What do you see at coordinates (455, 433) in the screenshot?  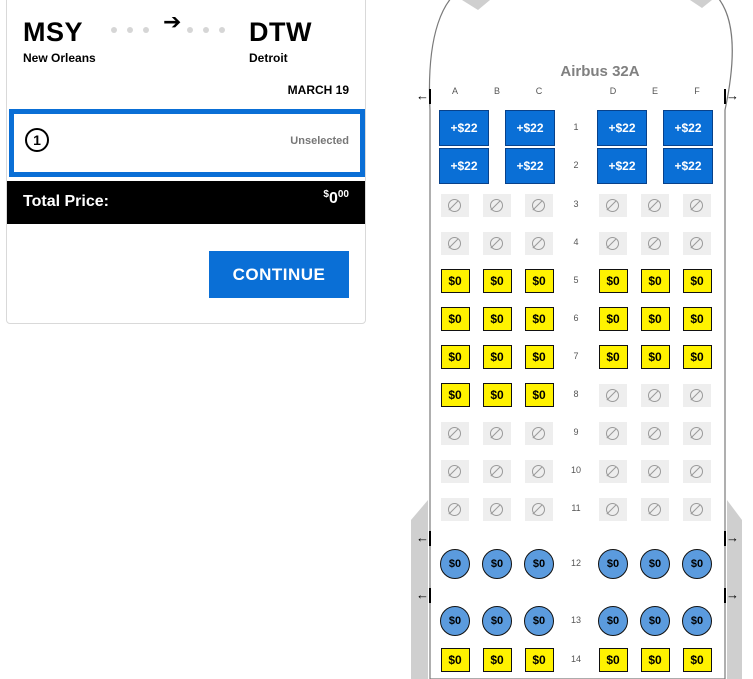 I see `seat-unavailable-9a` at bounding box center [455, 433].